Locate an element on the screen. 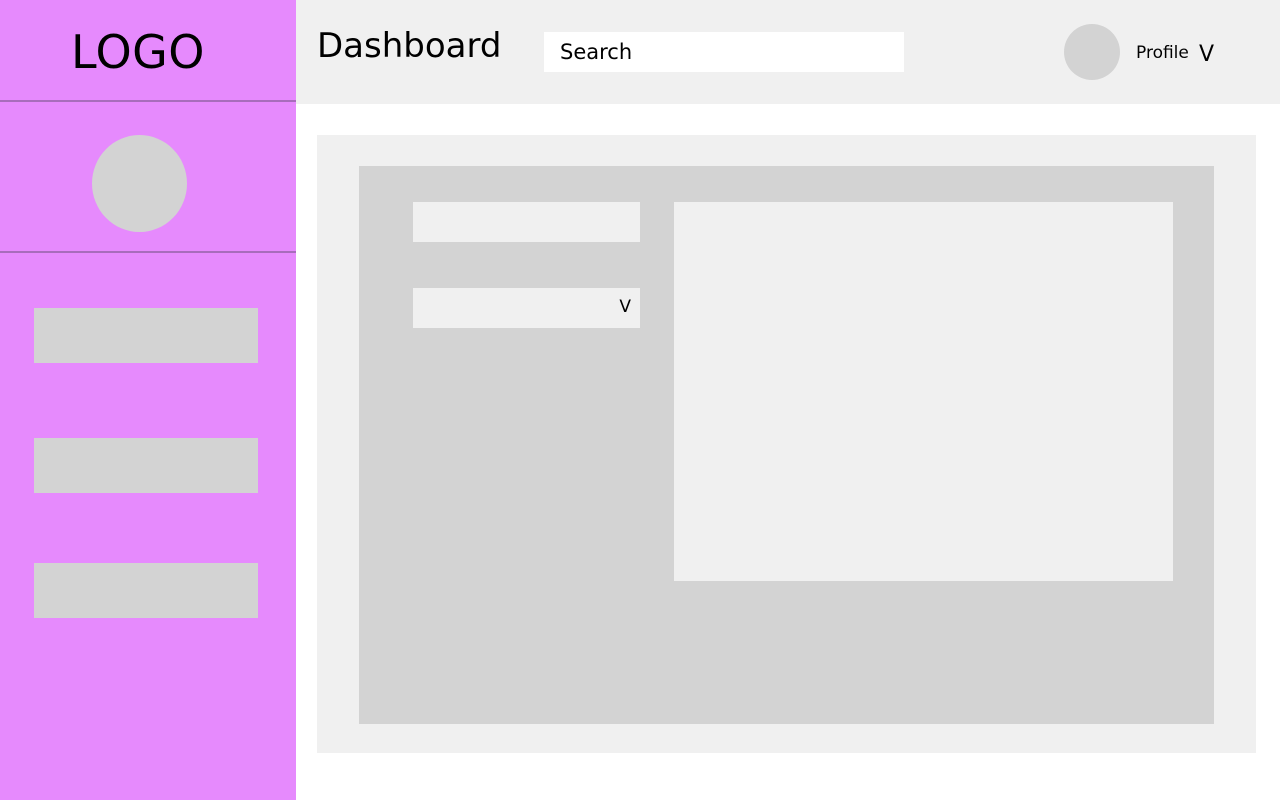 This screenshot has width=1280, height=800. dropdown-select: V is located at coordinates (526, 308).